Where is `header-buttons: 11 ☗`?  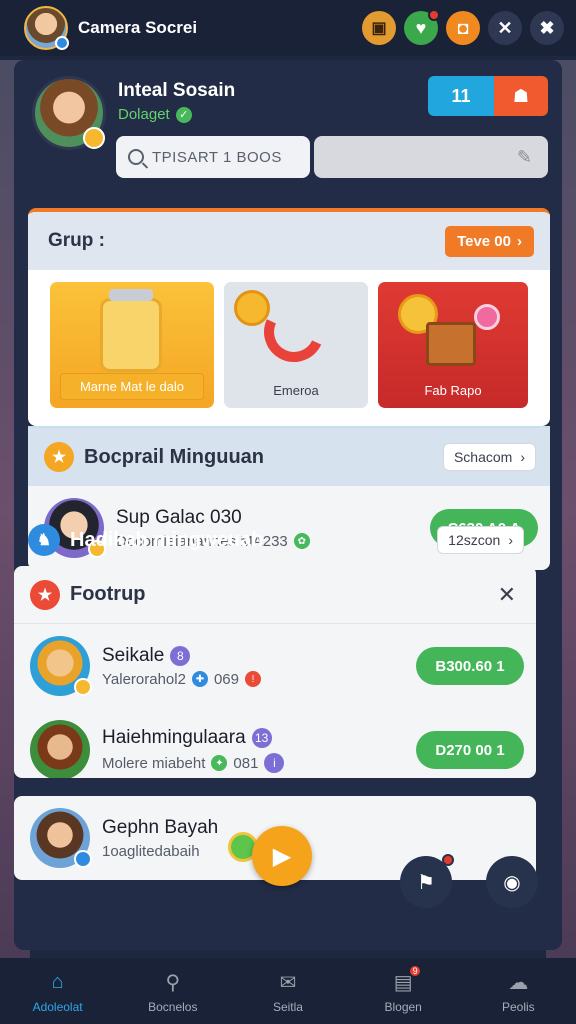
header-buttons: 11 ☗ is located at coordinates (488, 96).